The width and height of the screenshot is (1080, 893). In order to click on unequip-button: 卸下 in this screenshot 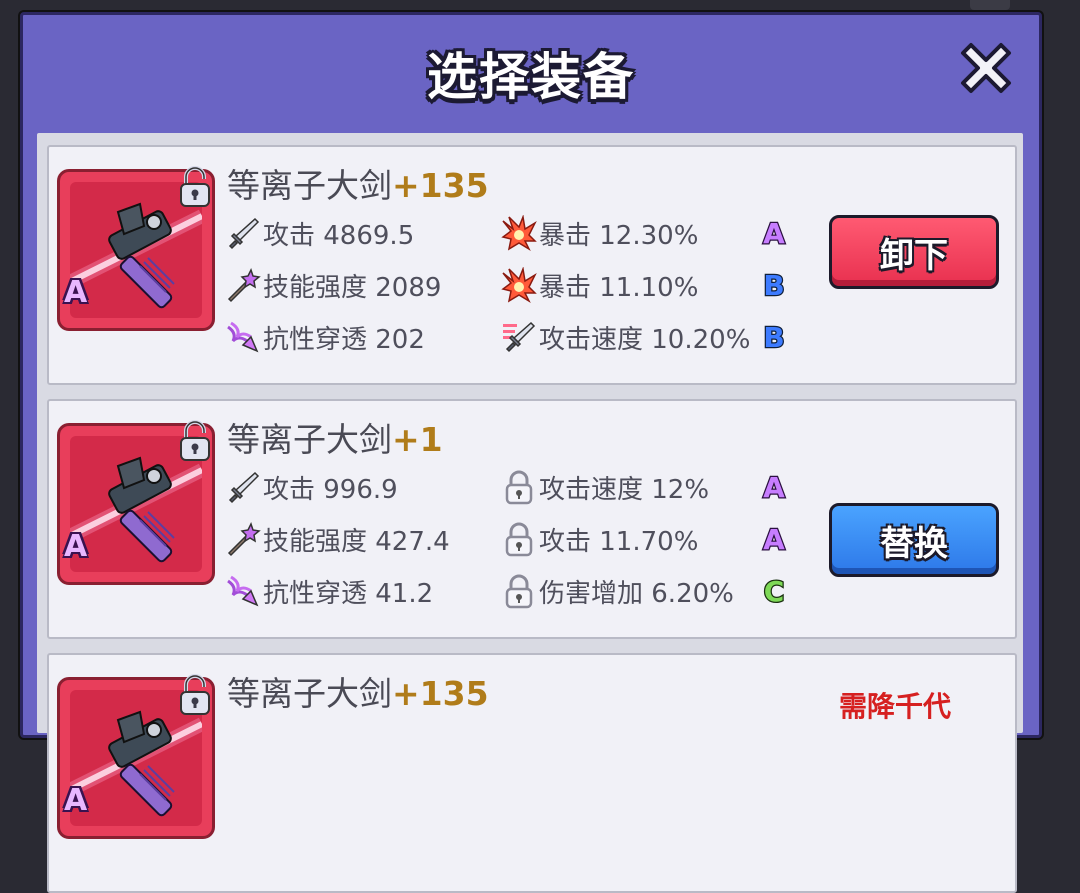, I will do `click(914, 252)`.